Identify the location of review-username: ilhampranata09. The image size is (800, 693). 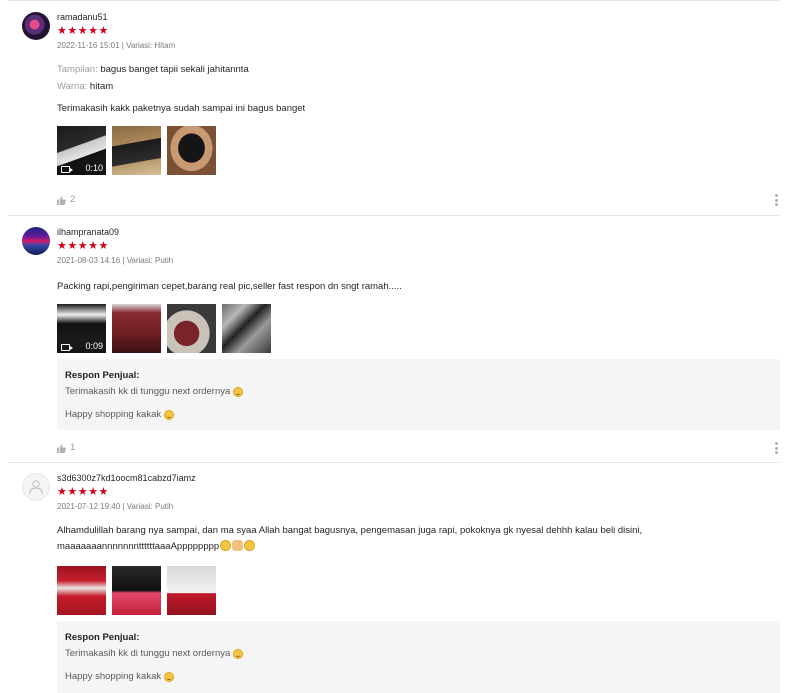
(88, 232).